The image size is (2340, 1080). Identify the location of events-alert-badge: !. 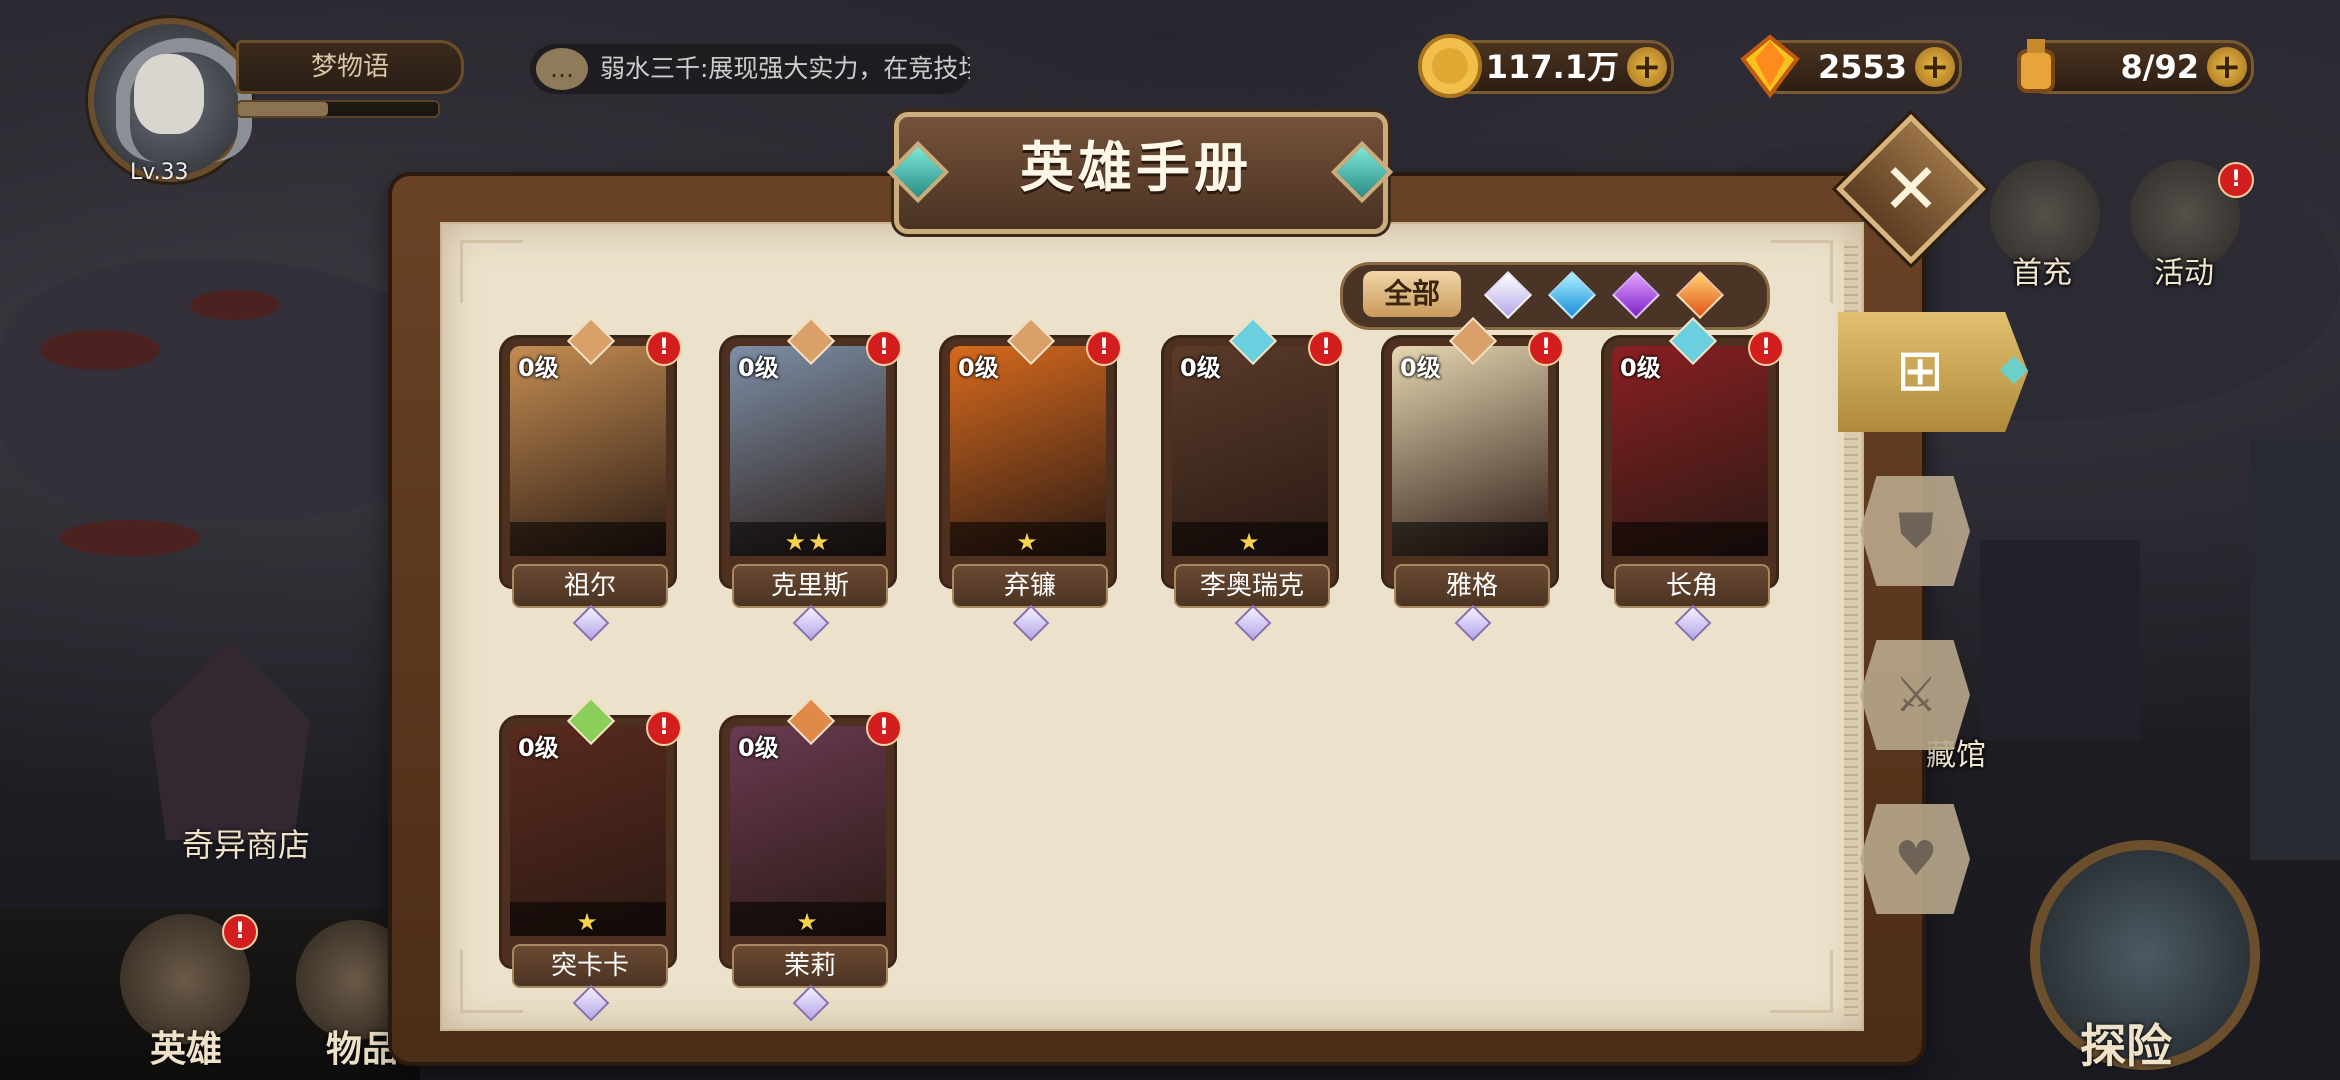
(2236, 180).